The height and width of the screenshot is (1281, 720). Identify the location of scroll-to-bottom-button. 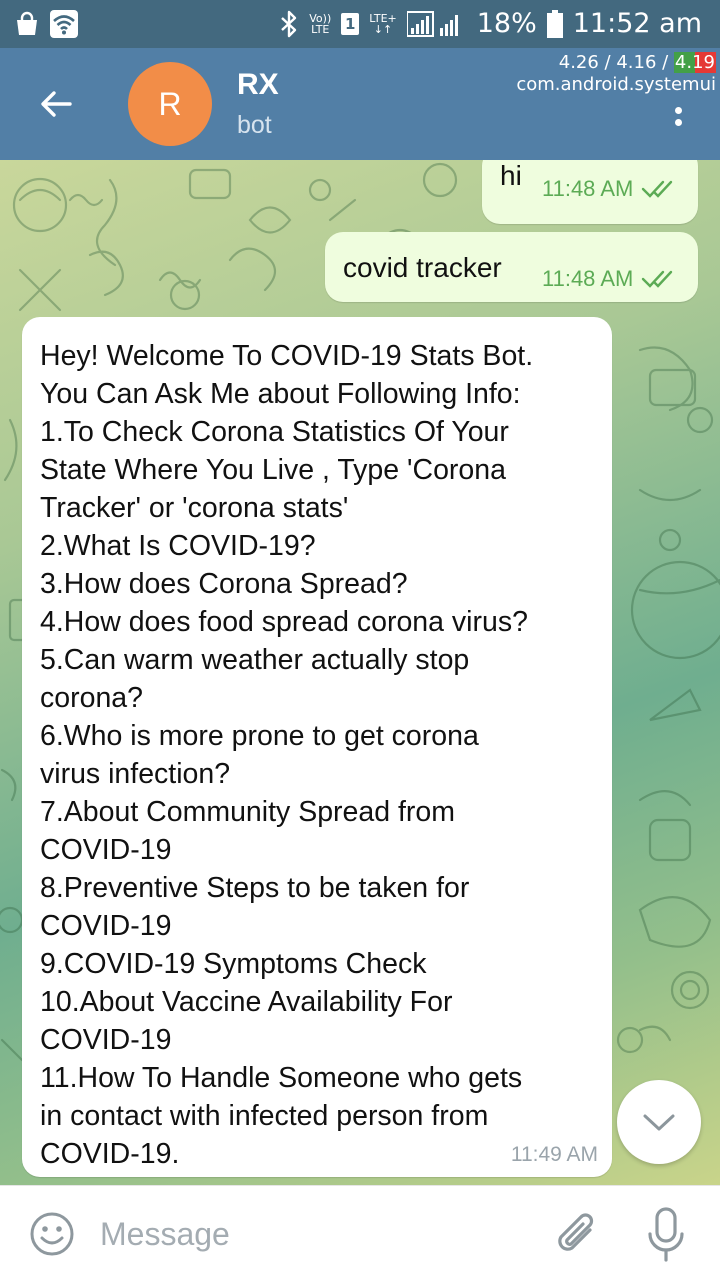
(659, 1122).